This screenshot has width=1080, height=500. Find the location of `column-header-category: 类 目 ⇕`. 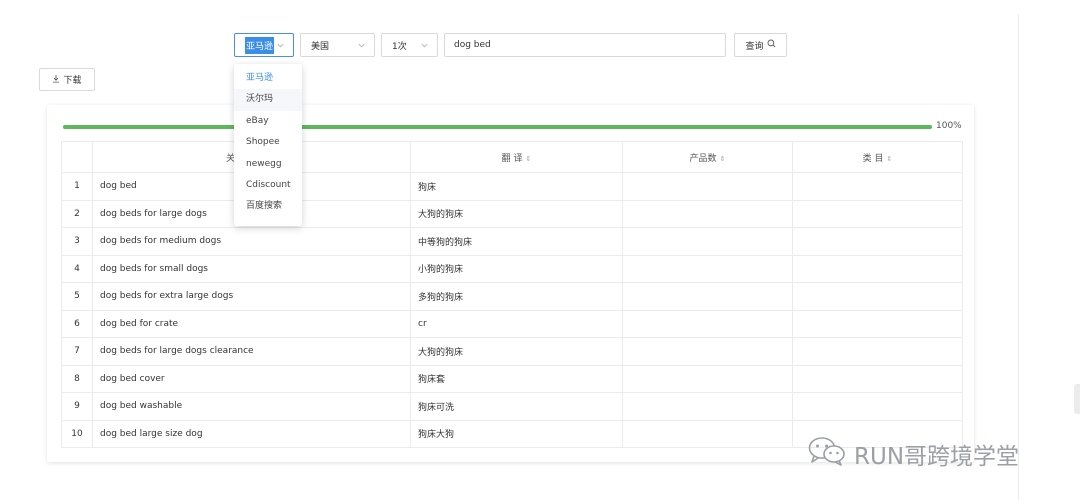

column-header-category: 类 目 ⇕ is located at coordinates (877, 157).